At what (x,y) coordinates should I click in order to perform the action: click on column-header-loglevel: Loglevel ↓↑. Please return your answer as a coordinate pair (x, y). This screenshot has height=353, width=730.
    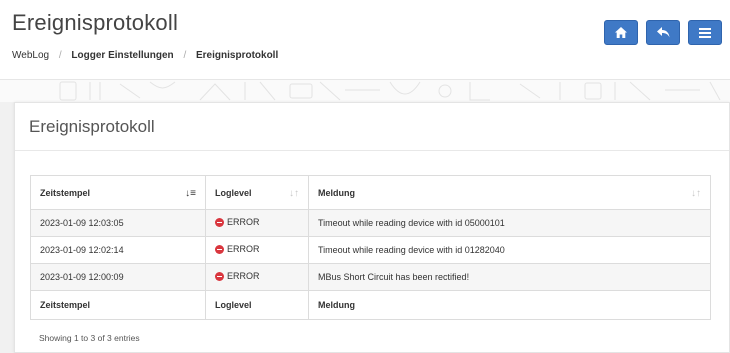
    Looking at the image, I should click on (257, 192).